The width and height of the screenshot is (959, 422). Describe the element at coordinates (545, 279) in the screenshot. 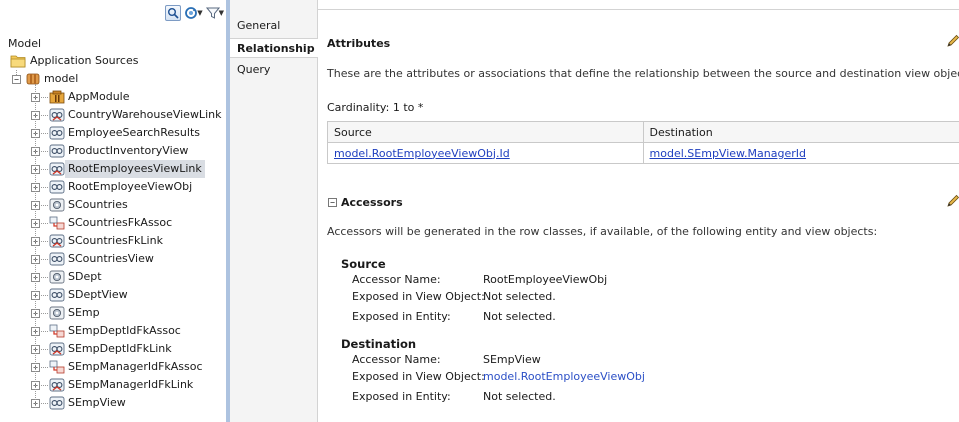

I see `source-accessor-name-value: RootEmployeeViewObj` at that location.